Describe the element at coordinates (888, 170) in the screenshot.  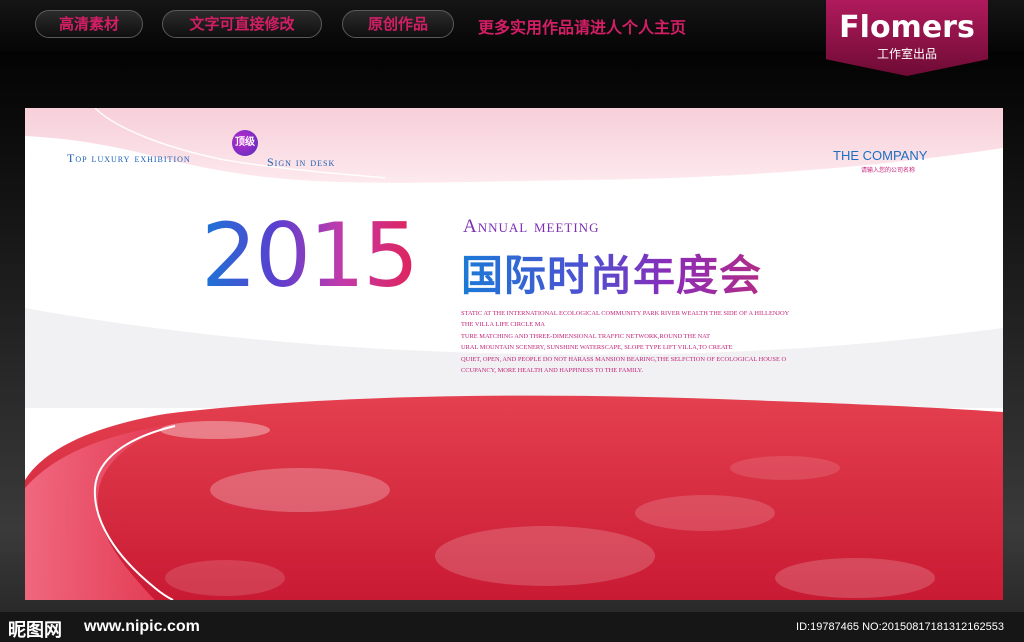
I see `company-name-hint: 请输入您的公司名称` at that location.